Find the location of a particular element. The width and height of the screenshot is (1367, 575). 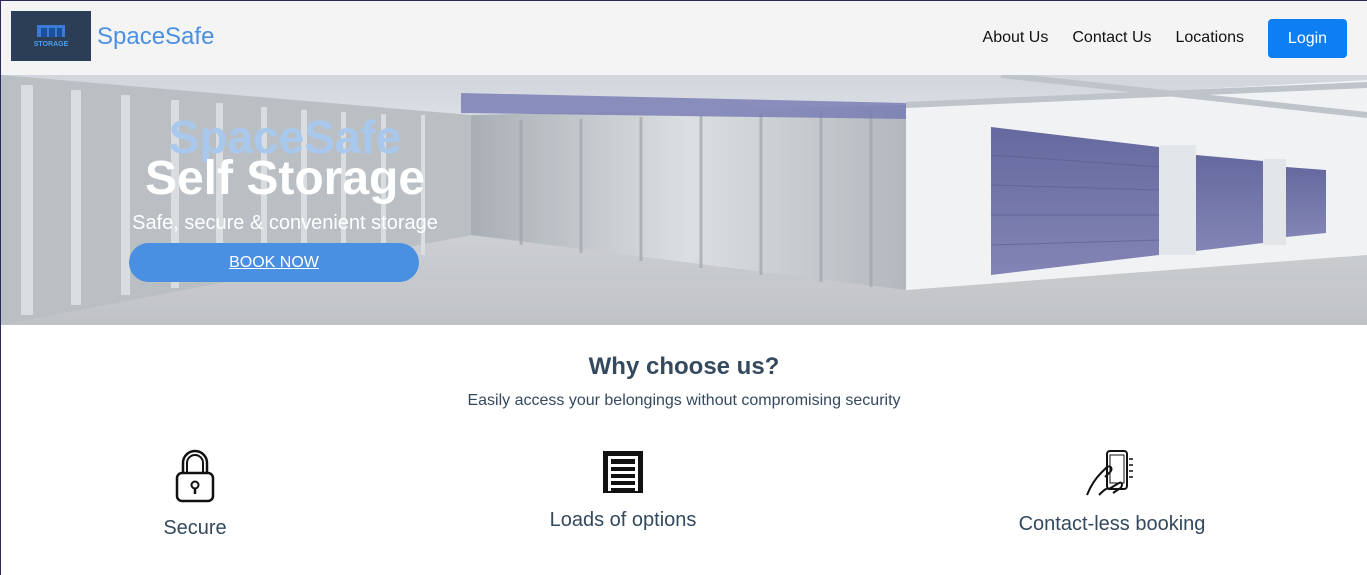

login-button: Login is located at coordinates (1307, 38).